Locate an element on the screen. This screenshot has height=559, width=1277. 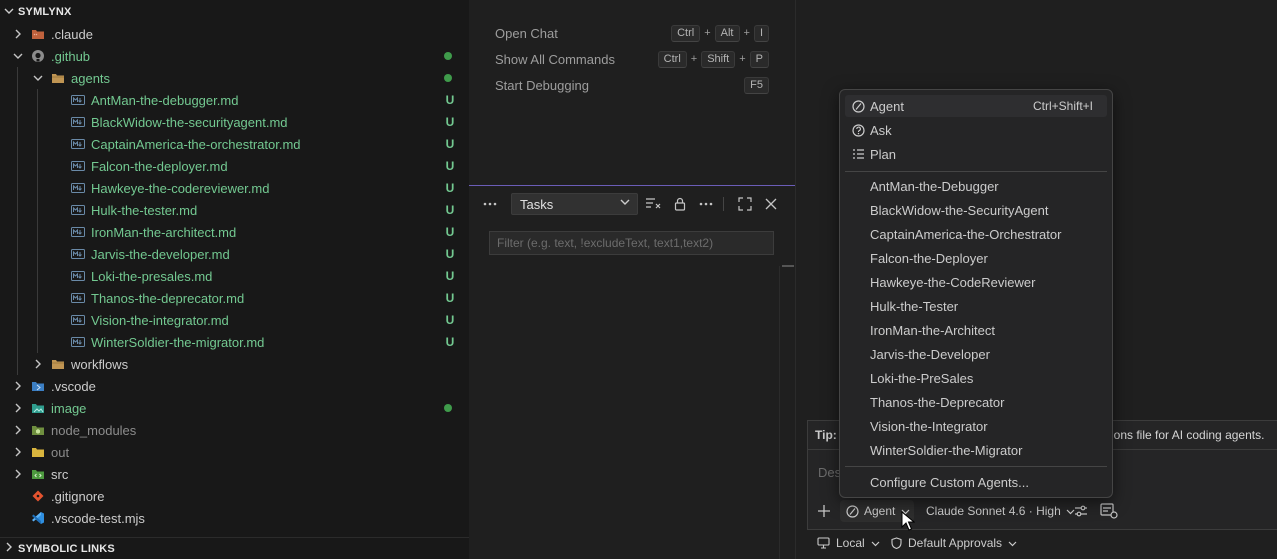
tree-item: WinterSoldier-the-migrator.md U is located at coordinates (234, 342).